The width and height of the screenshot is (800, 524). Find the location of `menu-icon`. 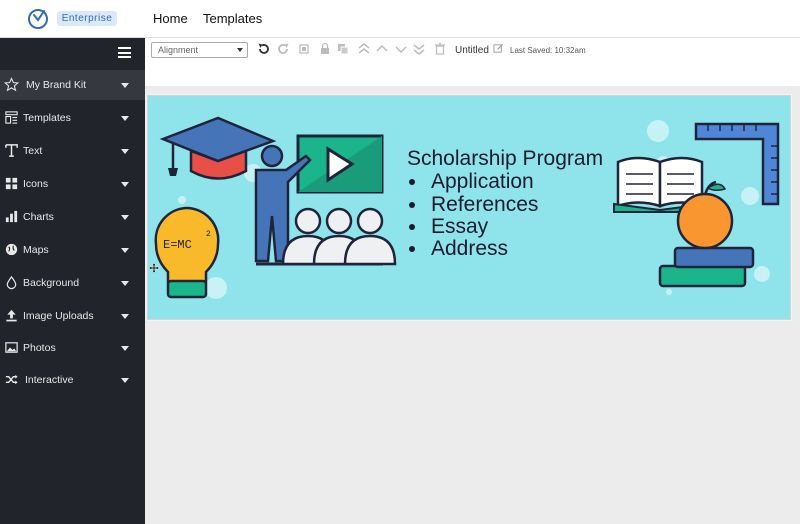

menu-icon is located at coordinates (124, 52).